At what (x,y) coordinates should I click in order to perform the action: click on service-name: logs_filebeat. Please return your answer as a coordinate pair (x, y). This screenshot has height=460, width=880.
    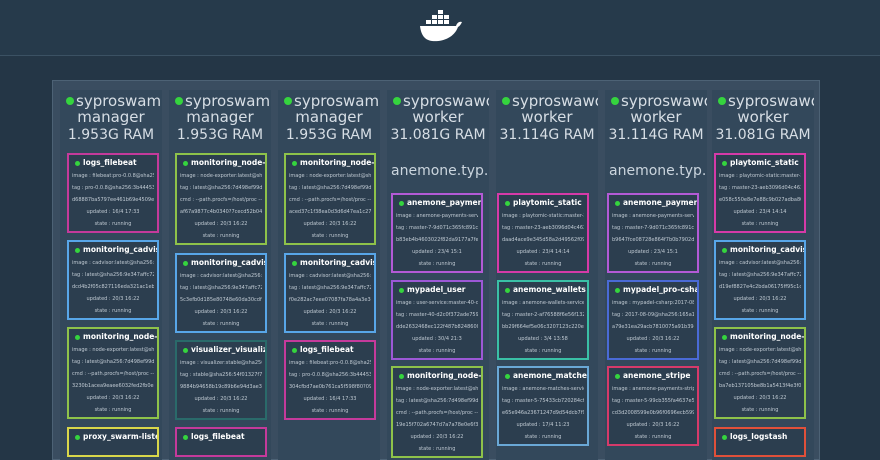
    Looking at the image, I should click on (327, 349).